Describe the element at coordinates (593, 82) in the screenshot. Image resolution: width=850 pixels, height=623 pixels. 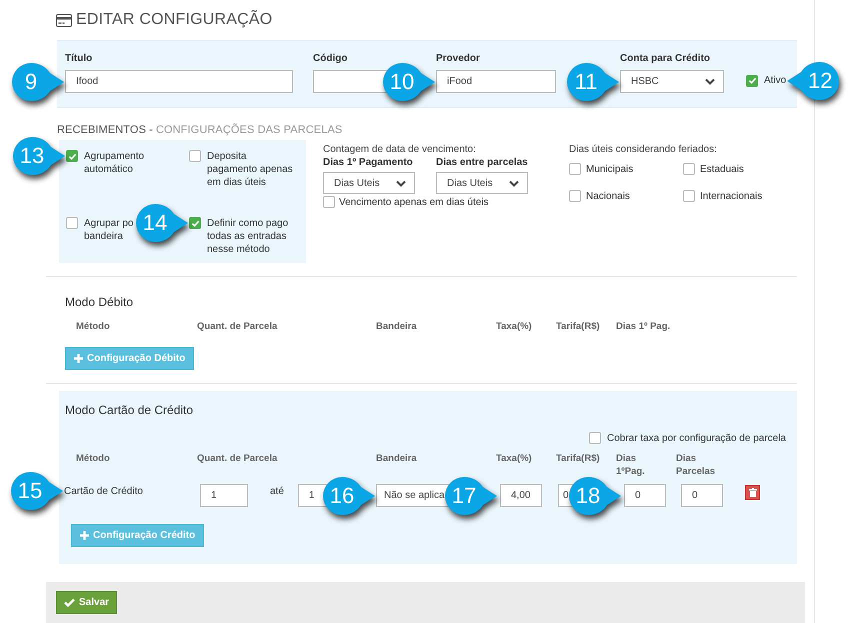
I see `callout-tooltip: 11` at that location.